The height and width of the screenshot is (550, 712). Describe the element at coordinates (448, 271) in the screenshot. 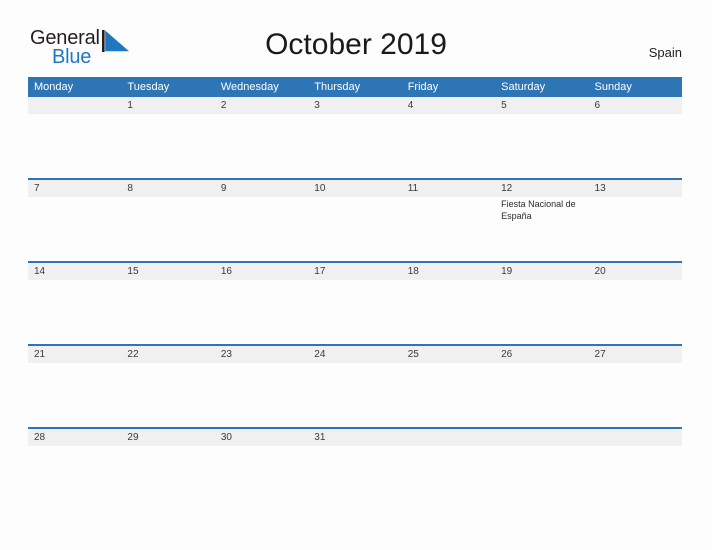

I see `day-number: 18` at that location.